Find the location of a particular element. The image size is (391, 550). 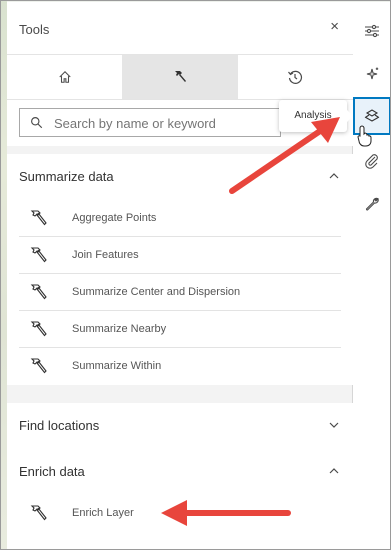

action-bar is located at coordinates (371, 275).